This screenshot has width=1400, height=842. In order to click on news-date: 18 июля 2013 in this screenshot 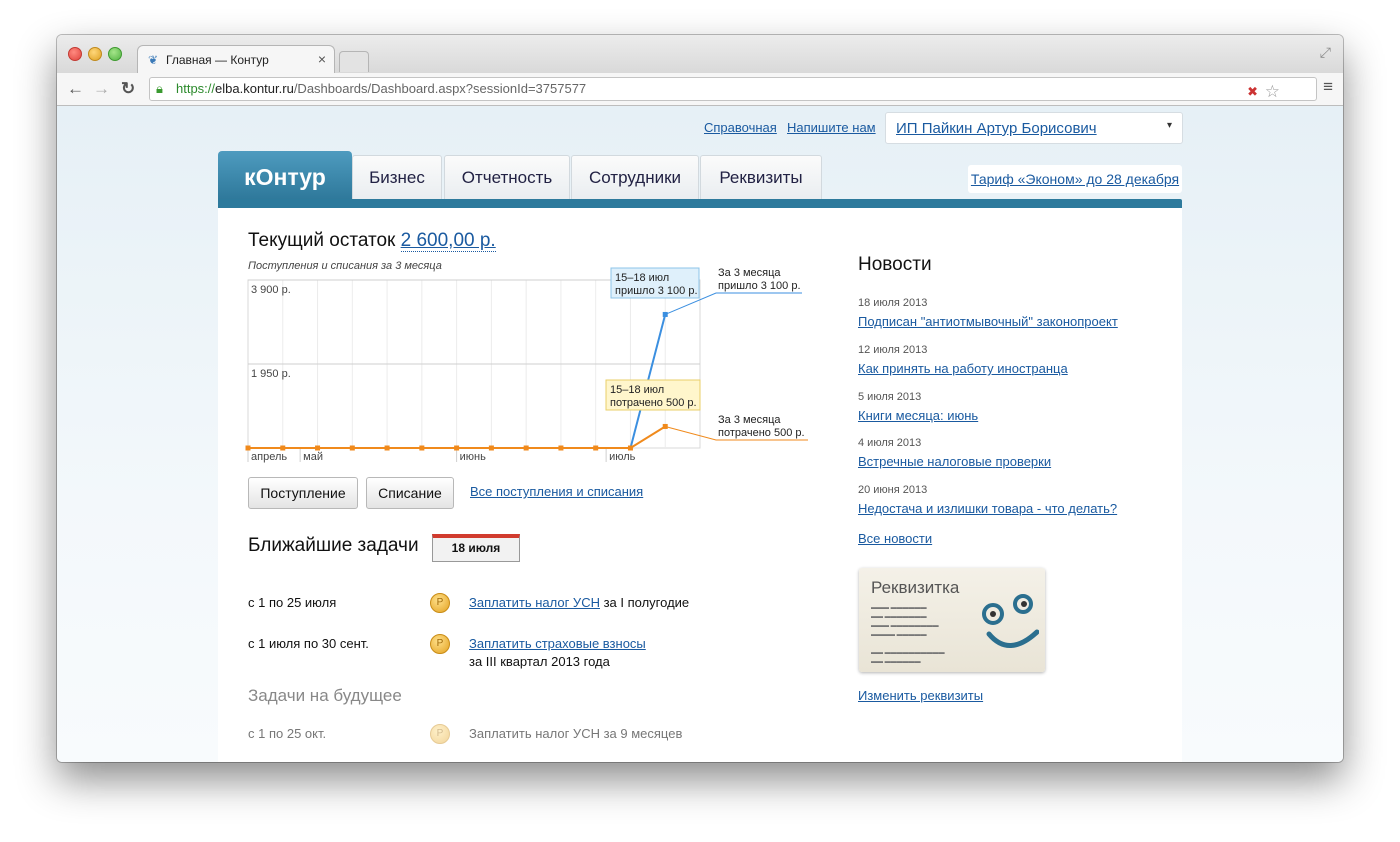, I will do `click(893, 303)`.